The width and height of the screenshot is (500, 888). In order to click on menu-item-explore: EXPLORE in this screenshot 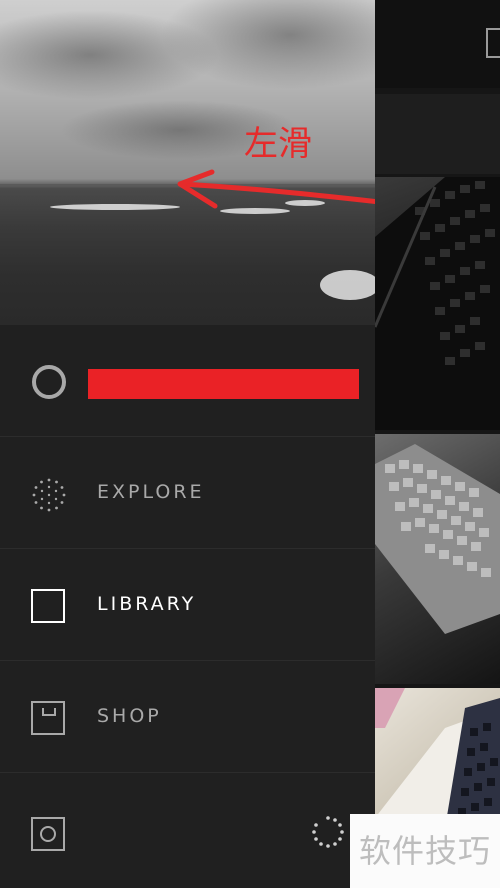, I will do `click(187, 493)`.